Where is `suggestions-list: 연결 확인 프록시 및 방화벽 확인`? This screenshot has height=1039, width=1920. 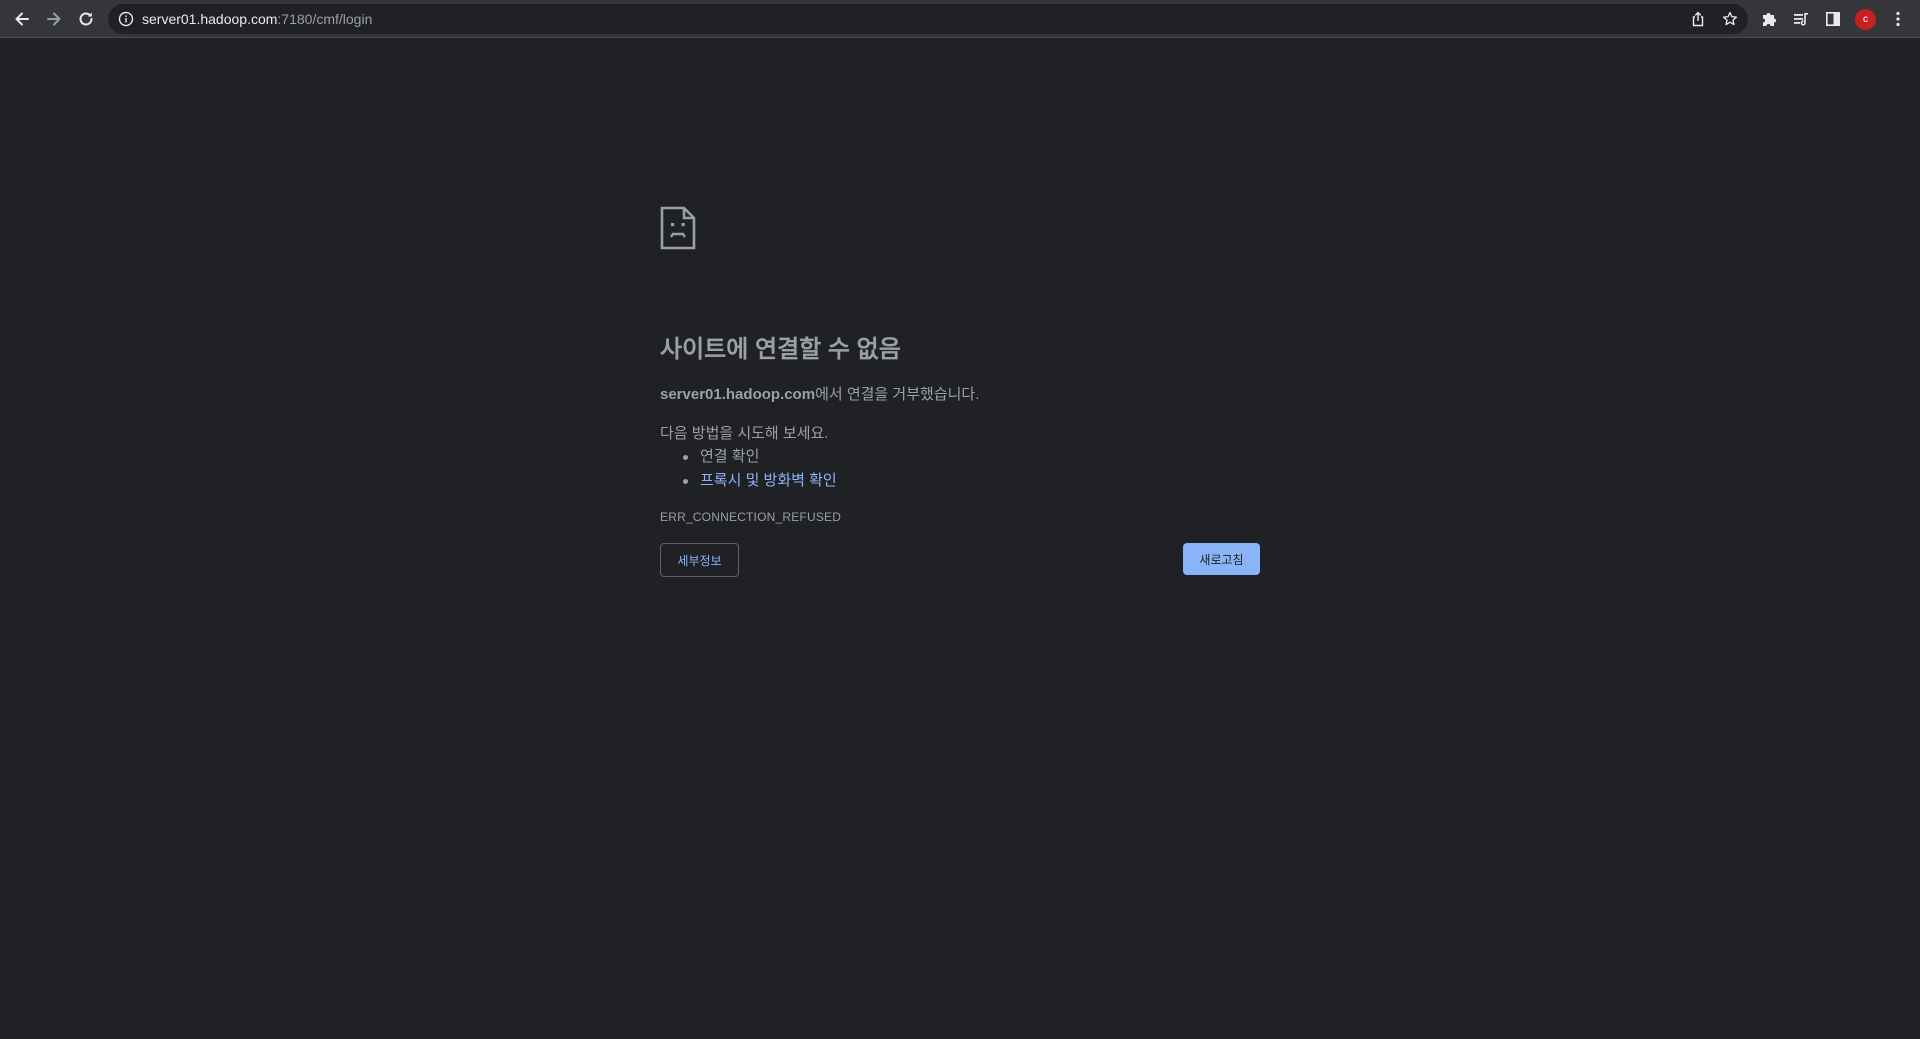 suggestions-list: 연결 확인 프록시 및 방화벽 확인 is located at coordinates (748, 469).